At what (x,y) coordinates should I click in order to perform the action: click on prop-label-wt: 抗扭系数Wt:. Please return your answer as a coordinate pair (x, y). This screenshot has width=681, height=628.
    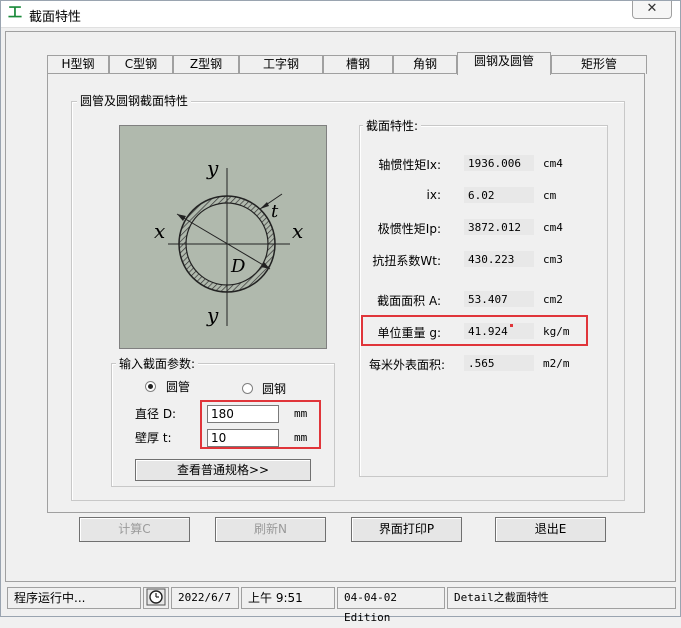
    Looking at the image, I should click on (406, 261).